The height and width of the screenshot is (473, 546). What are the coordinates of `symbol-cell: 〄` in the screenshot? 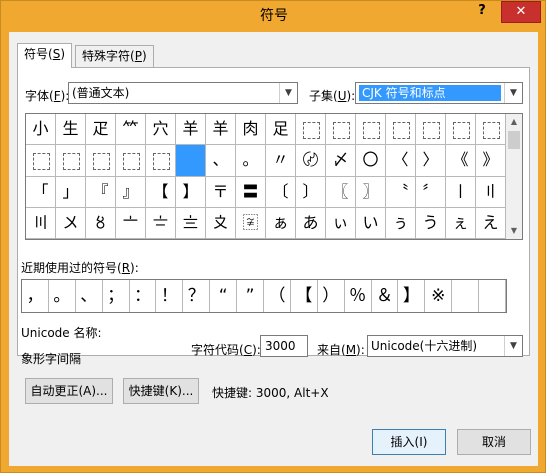 It's located at (311, 161).